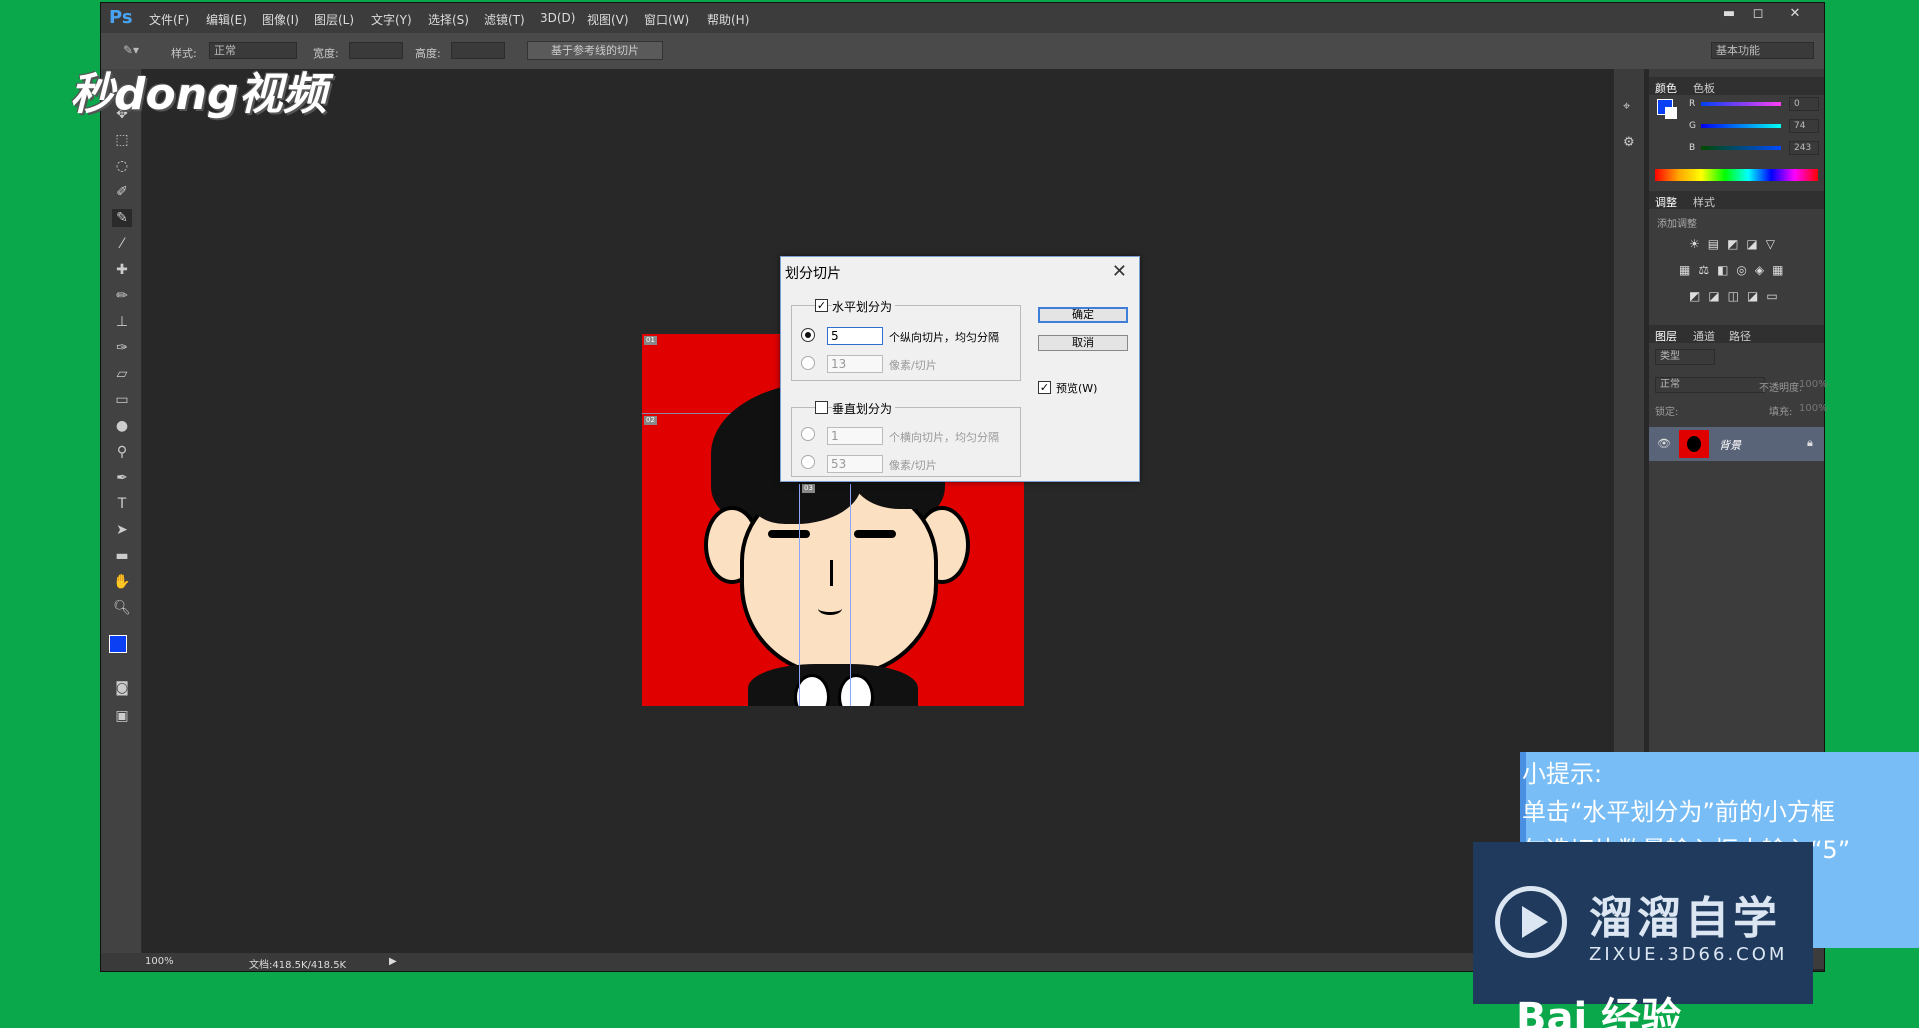  I want to click on tab-channels: 通道, so click(1704, 336).